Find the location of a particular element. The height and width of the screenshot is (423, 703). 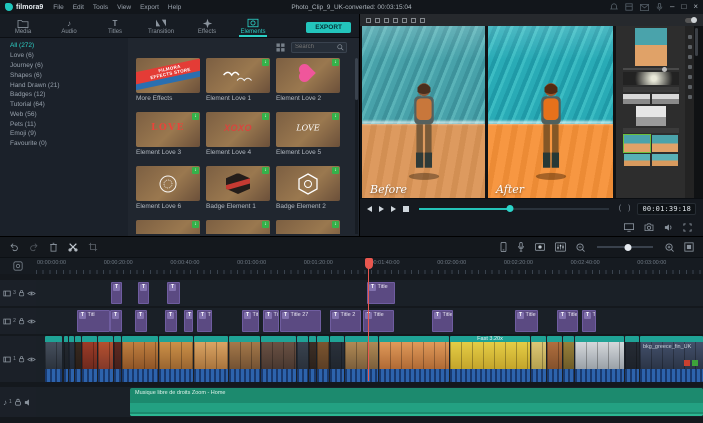

sidebar-item: Hand Drawn (21) is located at coordinates (67, 85).